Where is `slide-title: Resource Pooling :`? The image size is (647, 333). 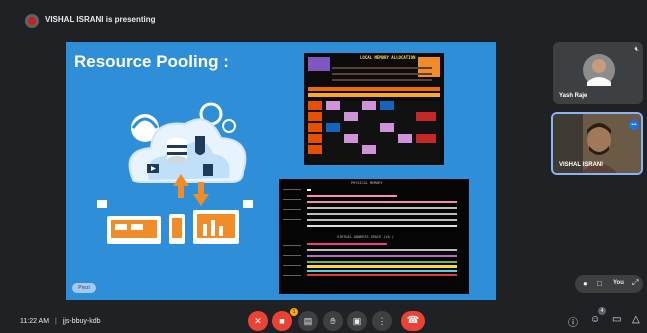
slide-title: Resource Pooling : is located at coordinates (151, 61).